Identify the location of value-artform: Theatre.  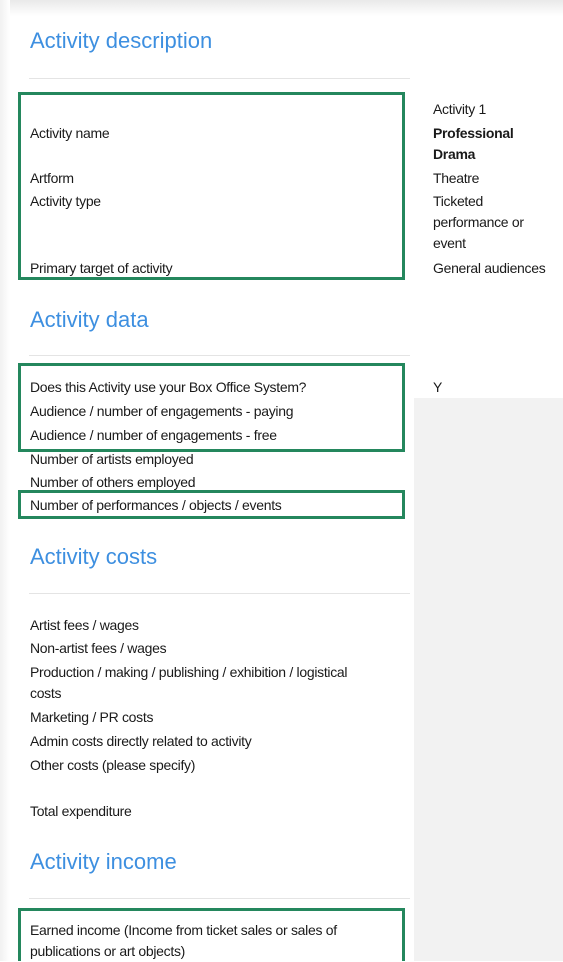
(456, 178).